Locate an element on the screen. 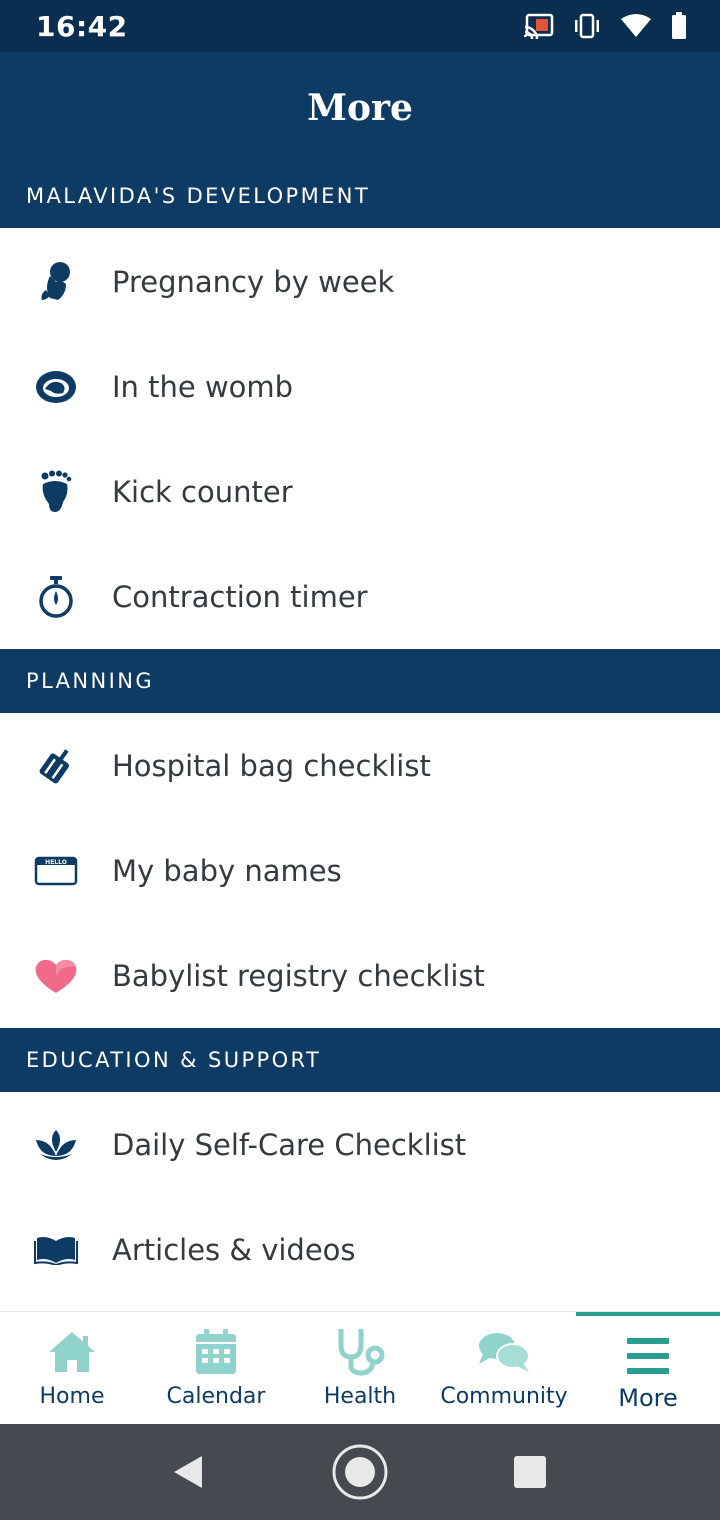 This screenshot has width=720, height=1520. menu-item-hospital-bag-checklist: Hospital bag checklist is located at coordinates (360, 765).